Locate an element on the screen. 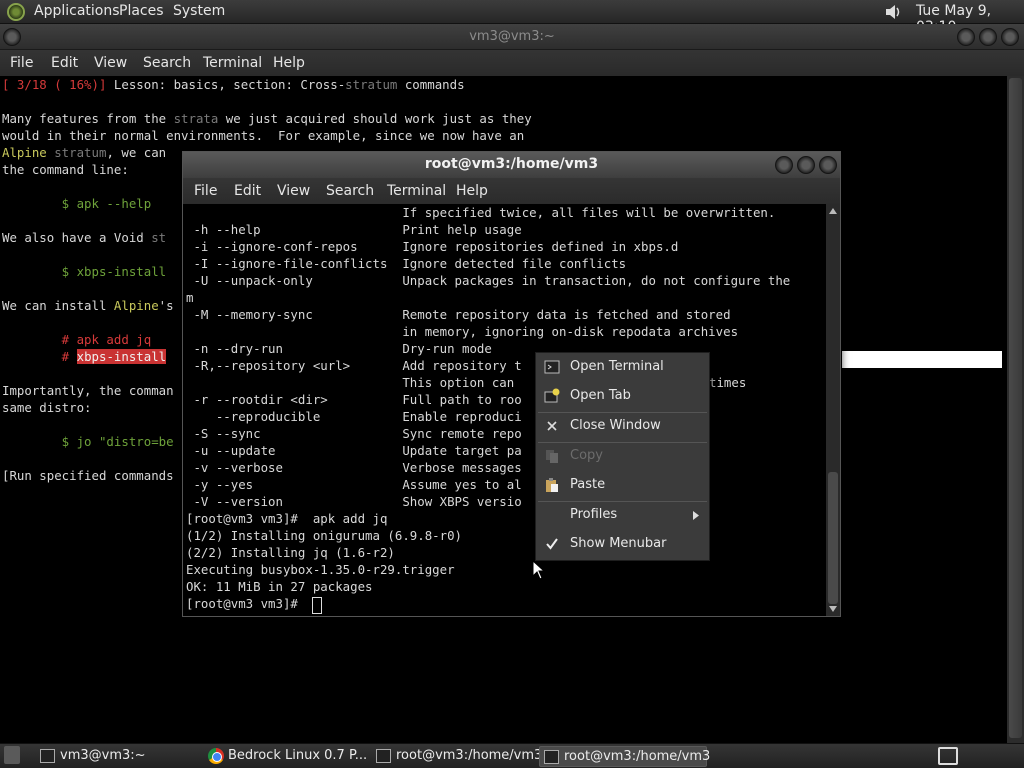 Image resolution: width=1024 pixels, height=768 pixels. text-segment: strata is located at coordinates (196, 118).